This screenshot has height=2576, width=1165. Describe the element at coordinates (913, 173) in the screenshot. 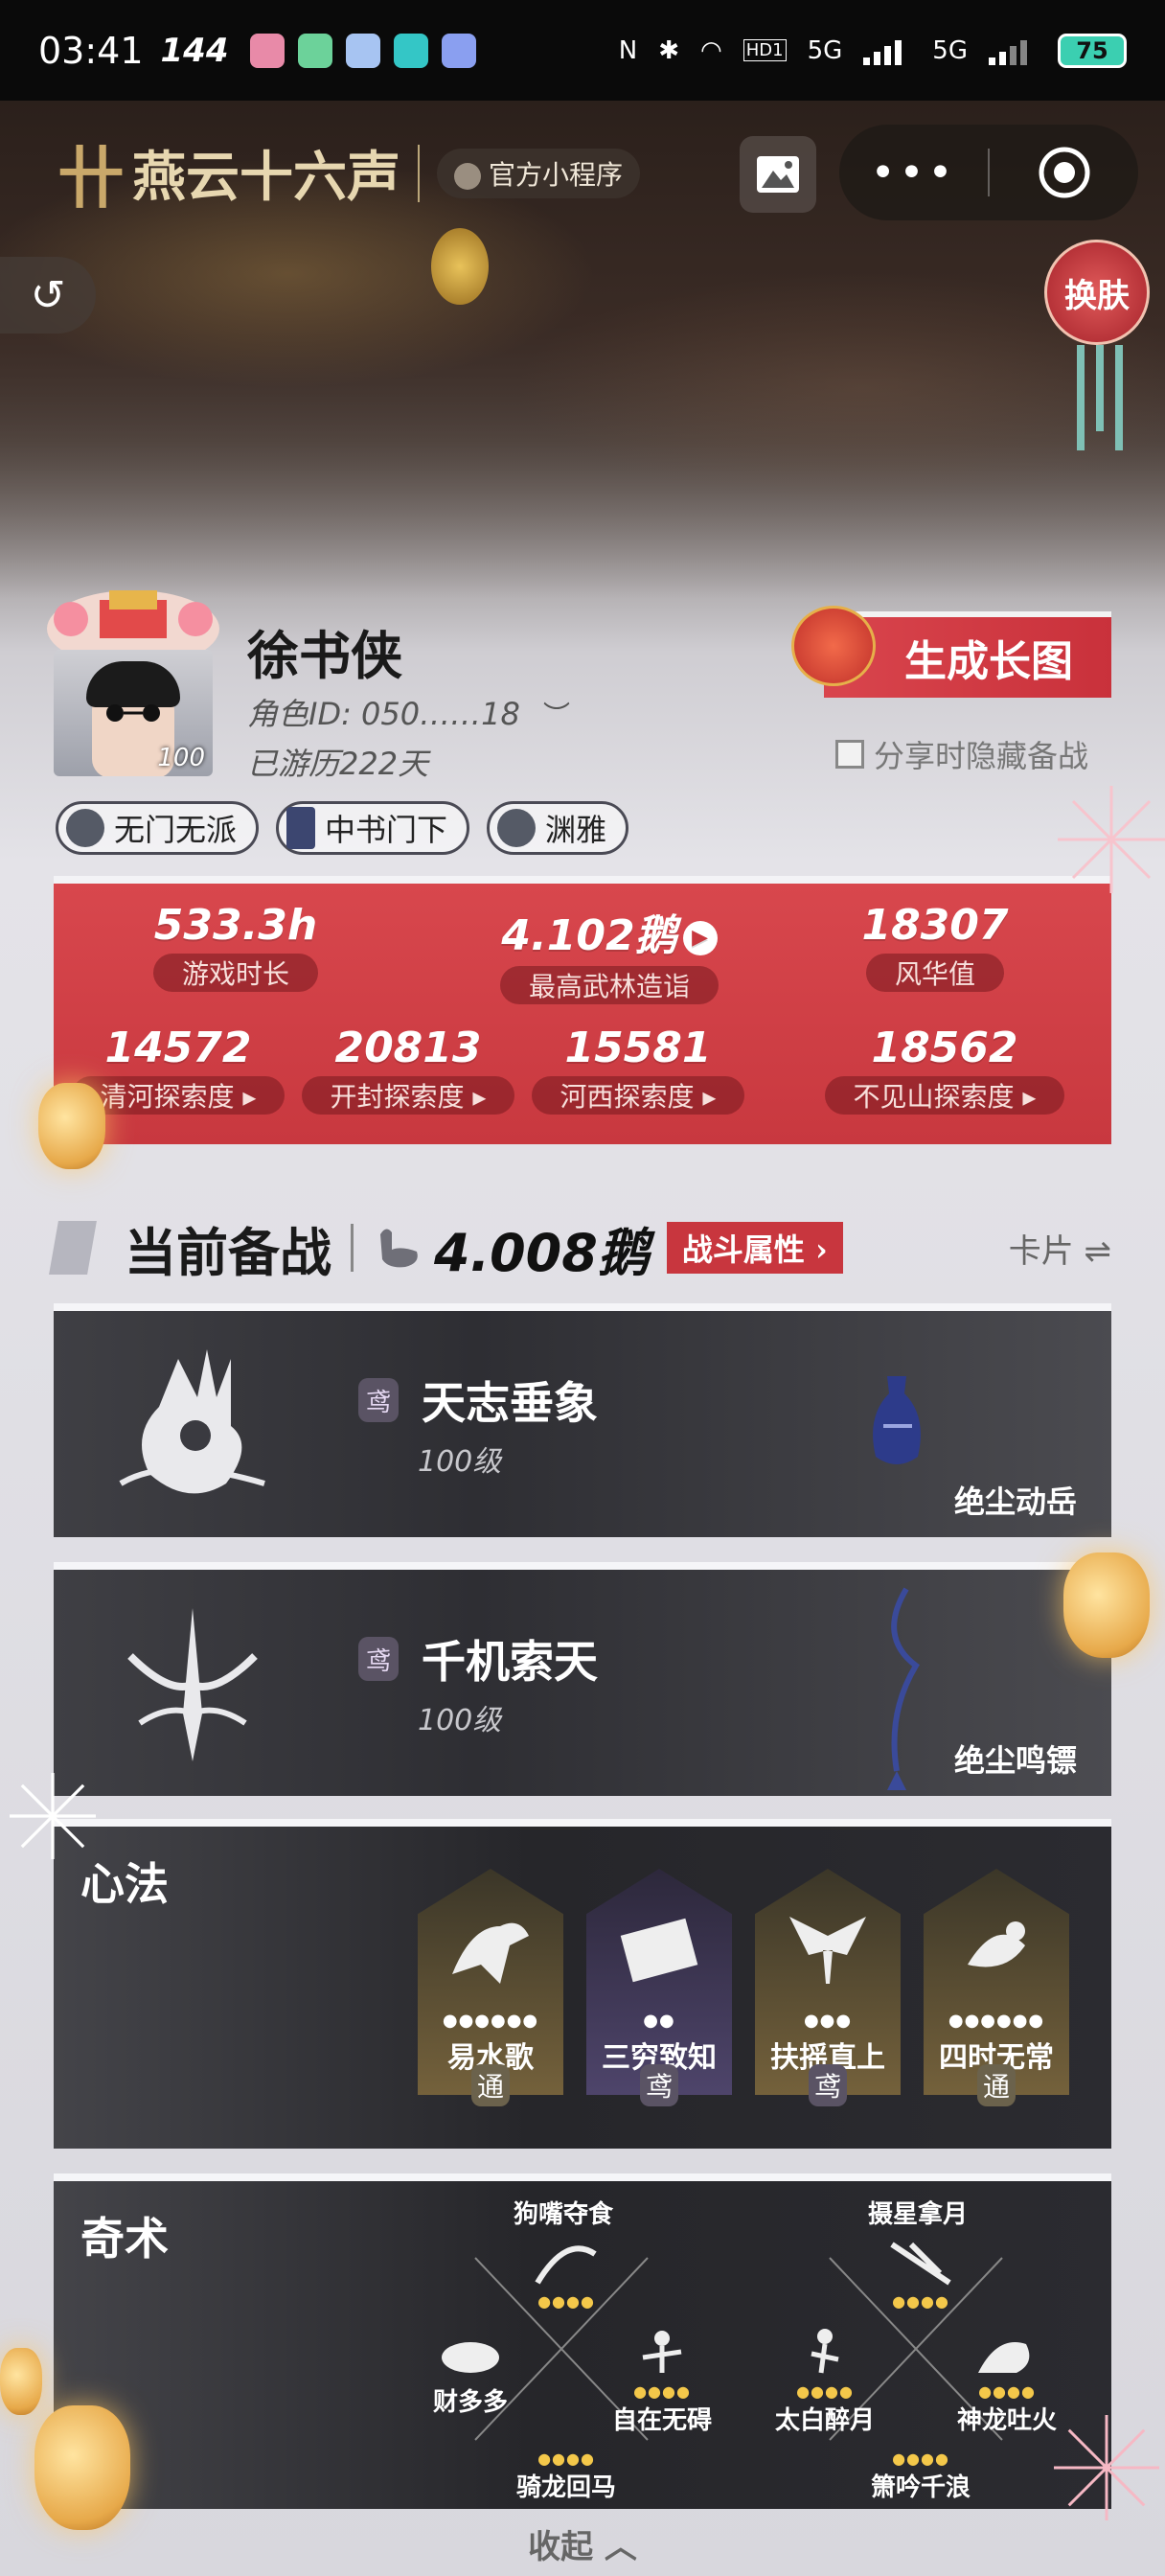

I see `more-button: •••` at that location.